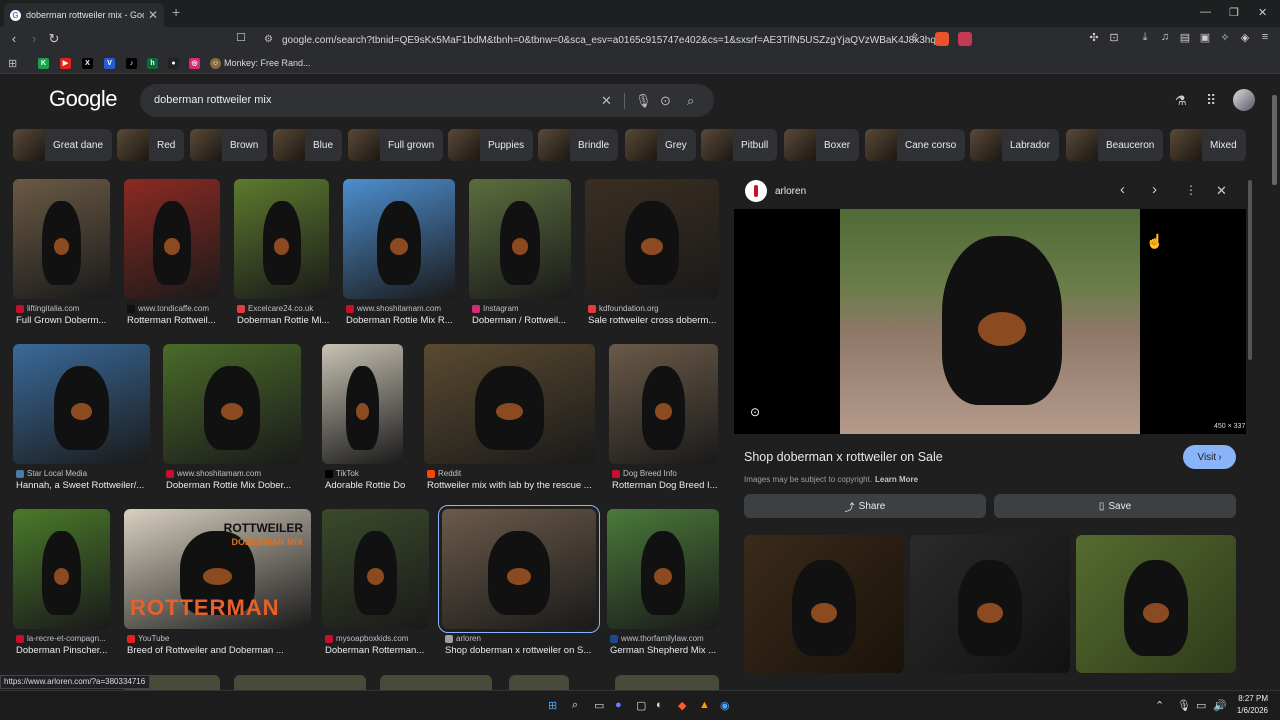  What do you see at coordinates (1015, 145) in the screenshot?
I see `chip-labrador: Labrador` at bounding box center [1015, 145].